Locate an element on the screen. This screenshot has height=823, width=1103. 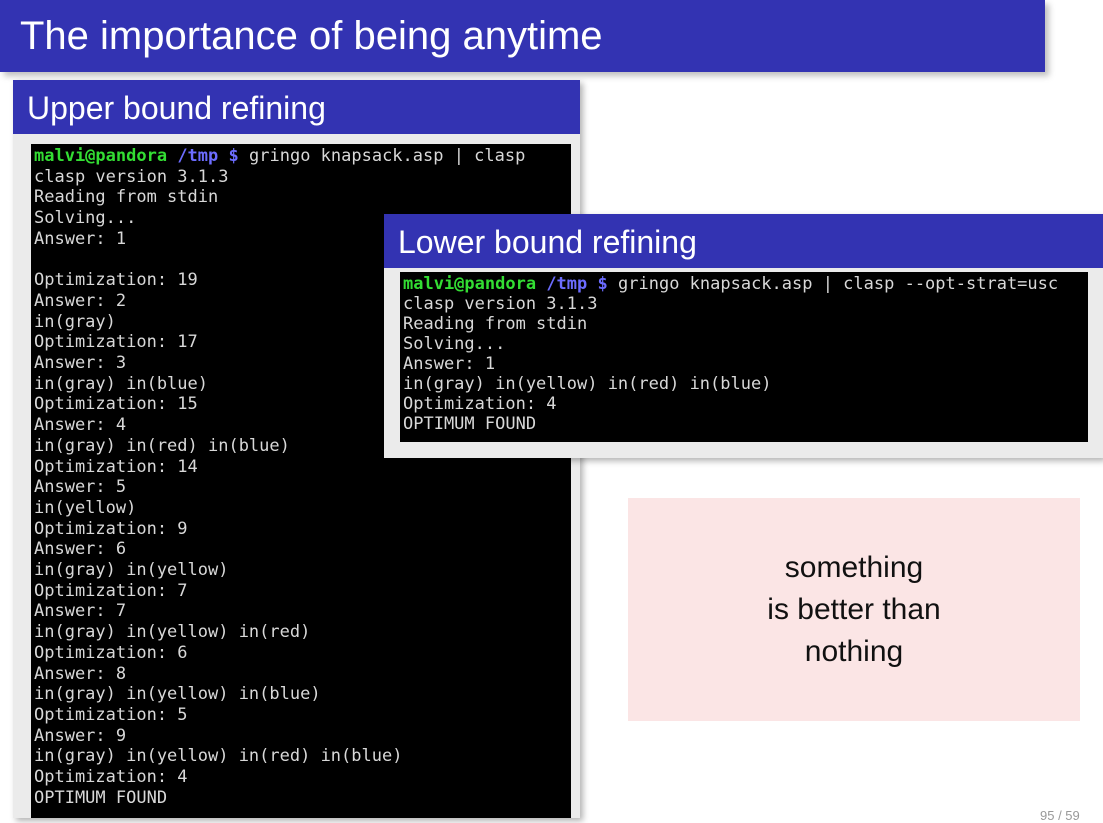
lower-bound-heading-bar: Lower bound refining is located at coordinates (743, 241).